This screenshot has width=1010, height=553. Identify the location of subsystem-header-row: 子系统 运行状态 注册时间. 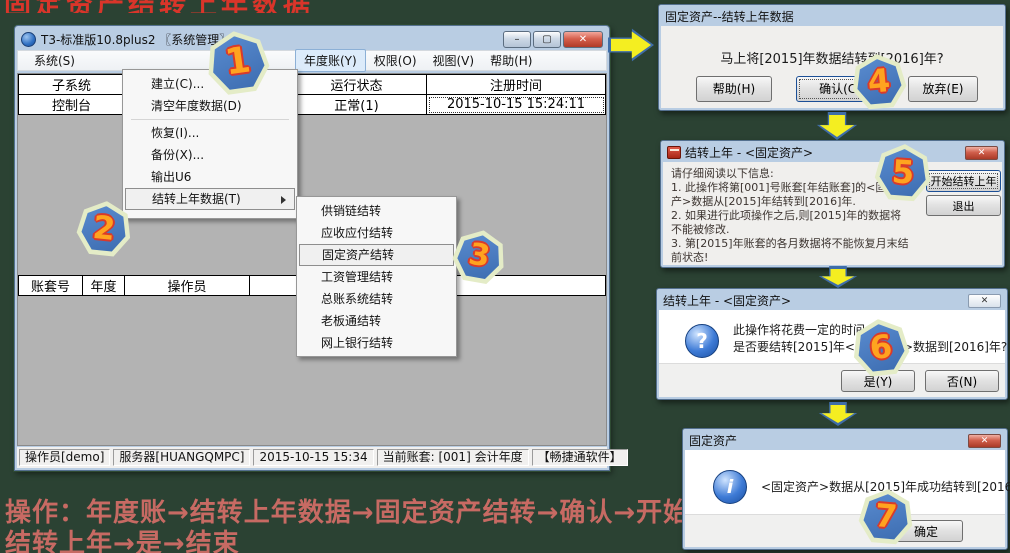
(312, 84).